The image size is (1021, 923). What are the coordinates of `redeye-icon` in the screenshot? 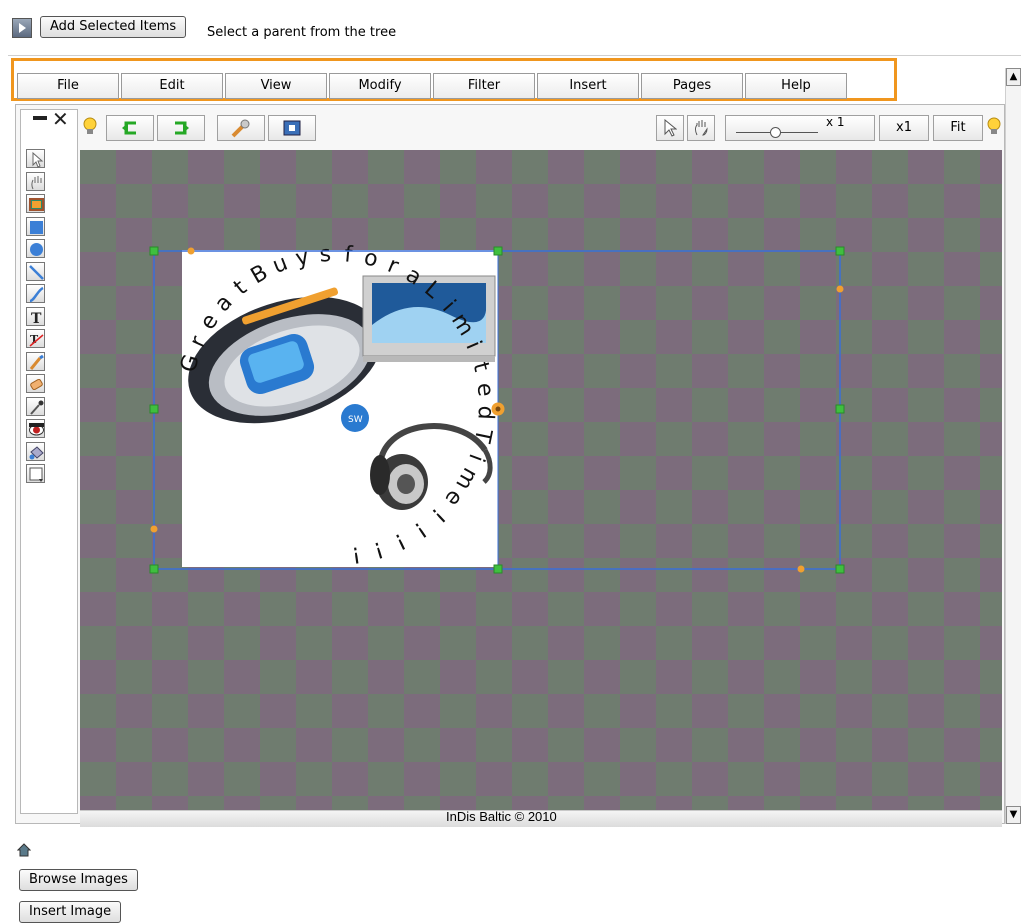 It's located at (36, 429).